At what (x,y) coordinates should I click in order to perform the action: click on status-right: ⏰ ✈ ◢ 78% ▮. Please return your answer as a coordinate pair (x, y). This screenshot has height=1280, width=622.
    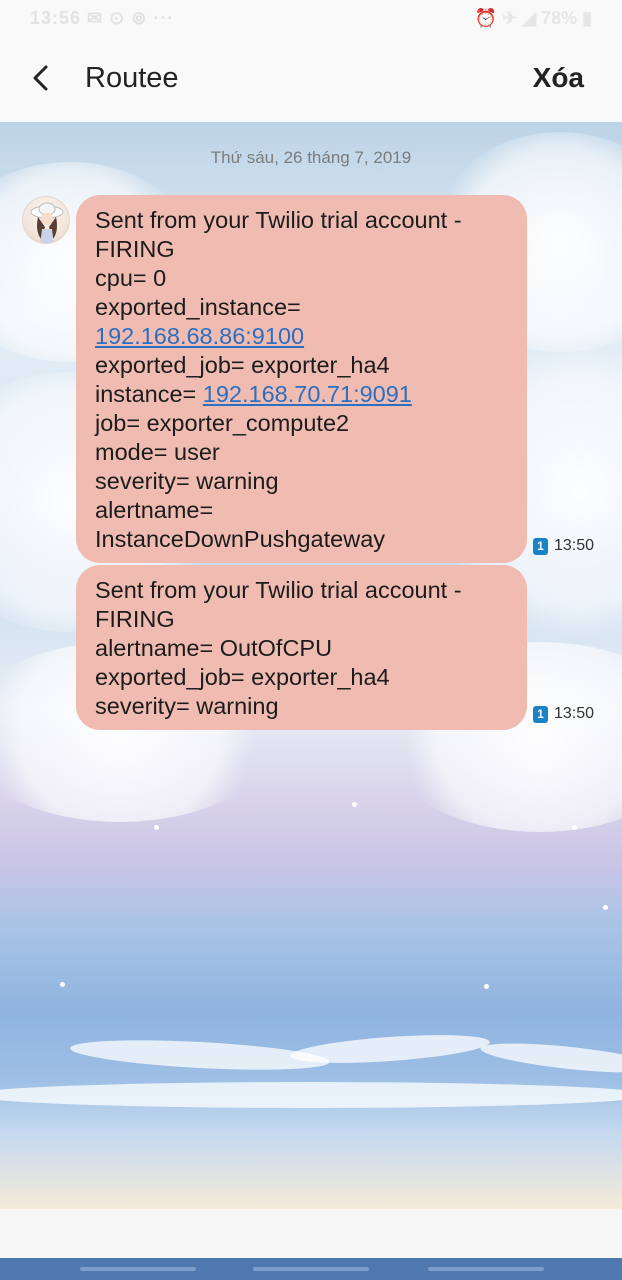
    Looking at the image, I should click on (533, 18).